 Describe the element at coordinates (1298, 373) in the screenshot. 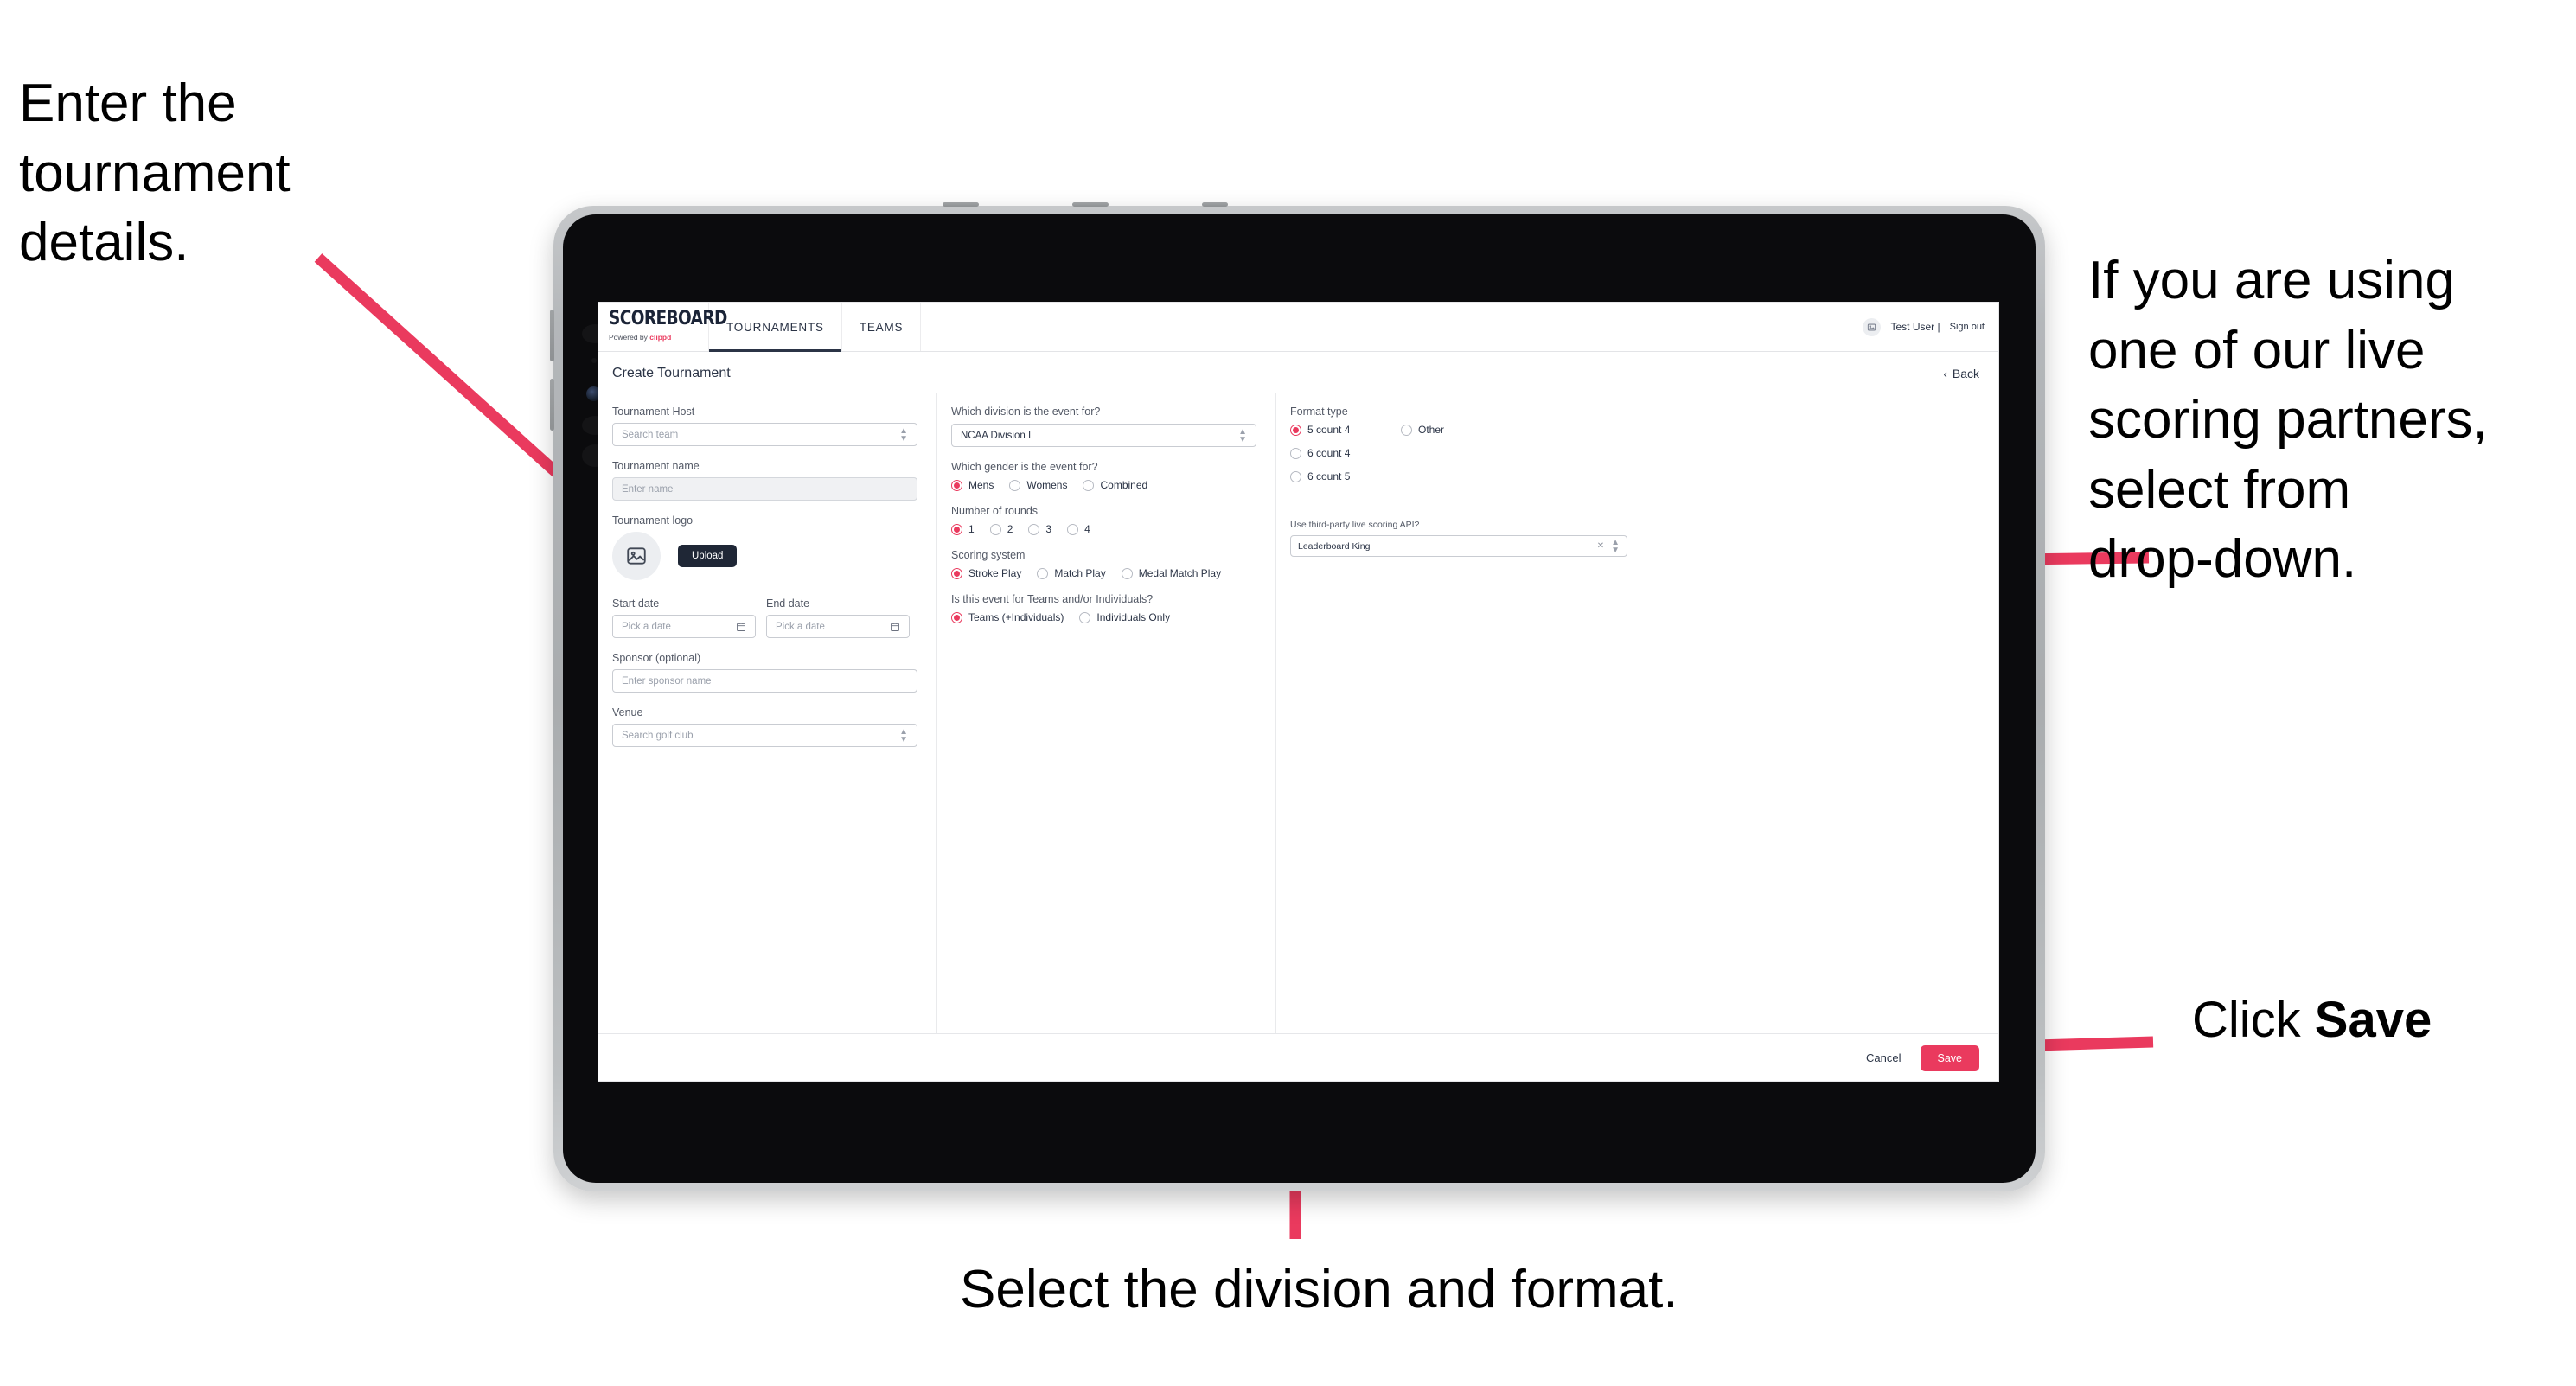

I see `page-top-bar: Create Tournament ‹ Back` at that location.